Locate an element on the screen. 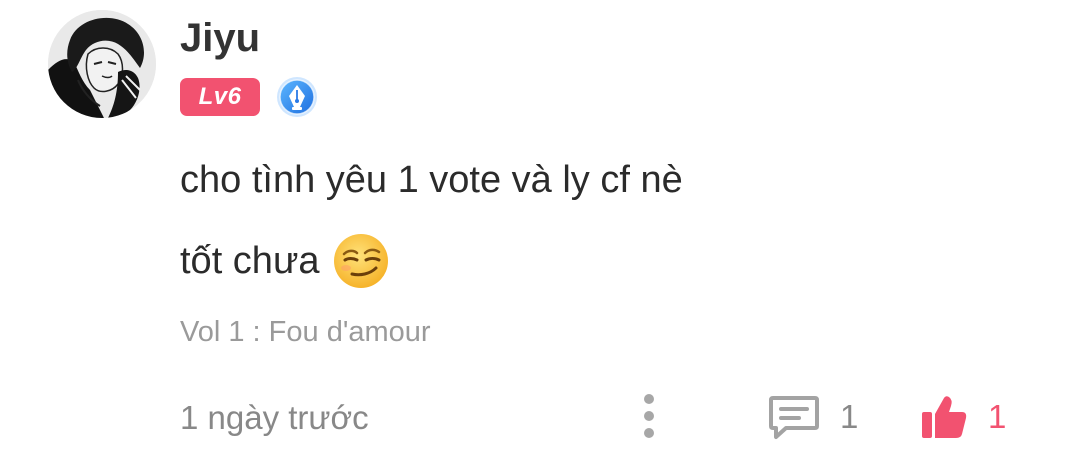 This screenshot has width=1080, height=458. comment-text-line-1: cho tình yêu 1 vote và ly cf nè is located at coordinates (431, 180).